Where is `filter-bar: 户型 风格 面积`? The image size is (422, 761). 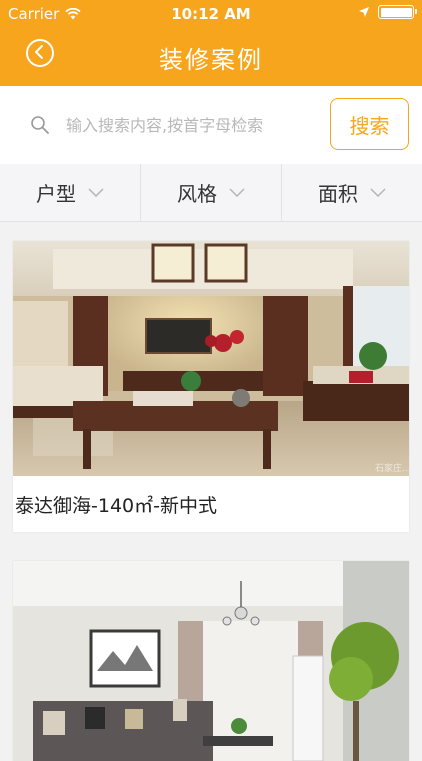 filter-bar: 户型 风格 面积 is located at coordinates (211, 193).